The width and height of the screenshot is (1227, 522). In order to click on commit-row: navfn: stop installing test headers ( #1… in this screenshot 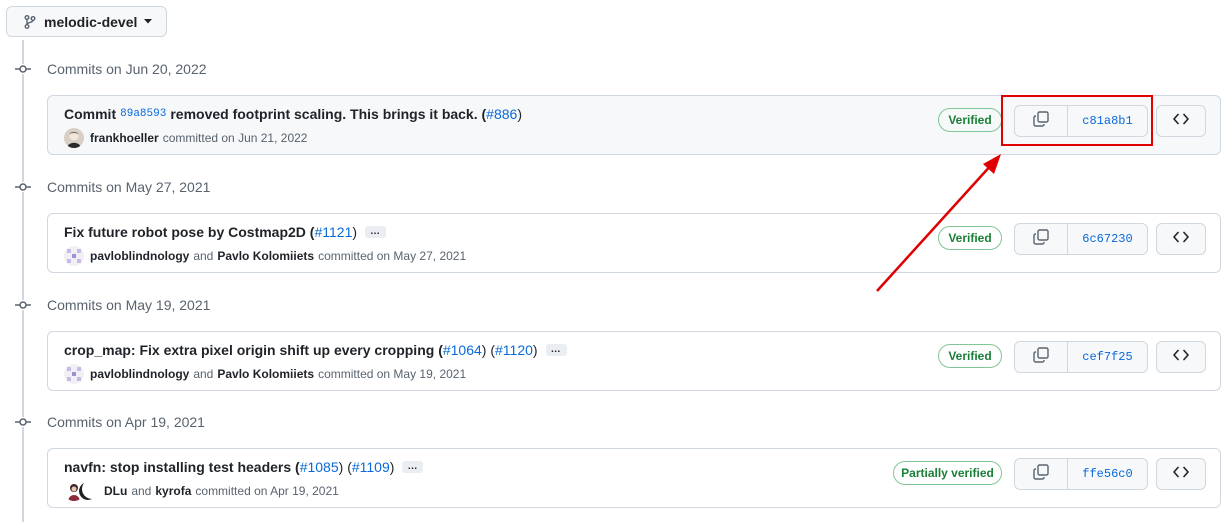, I will do `click(634, 478)`.